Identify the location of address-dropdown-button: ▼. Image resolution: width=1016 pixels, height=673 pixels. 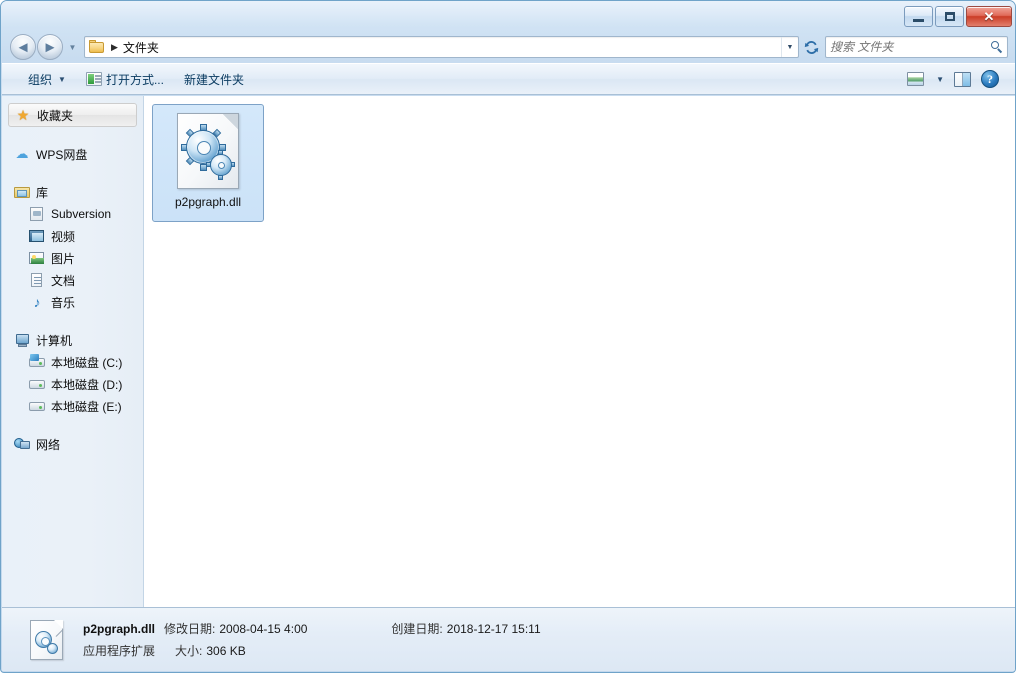
(789, 47).